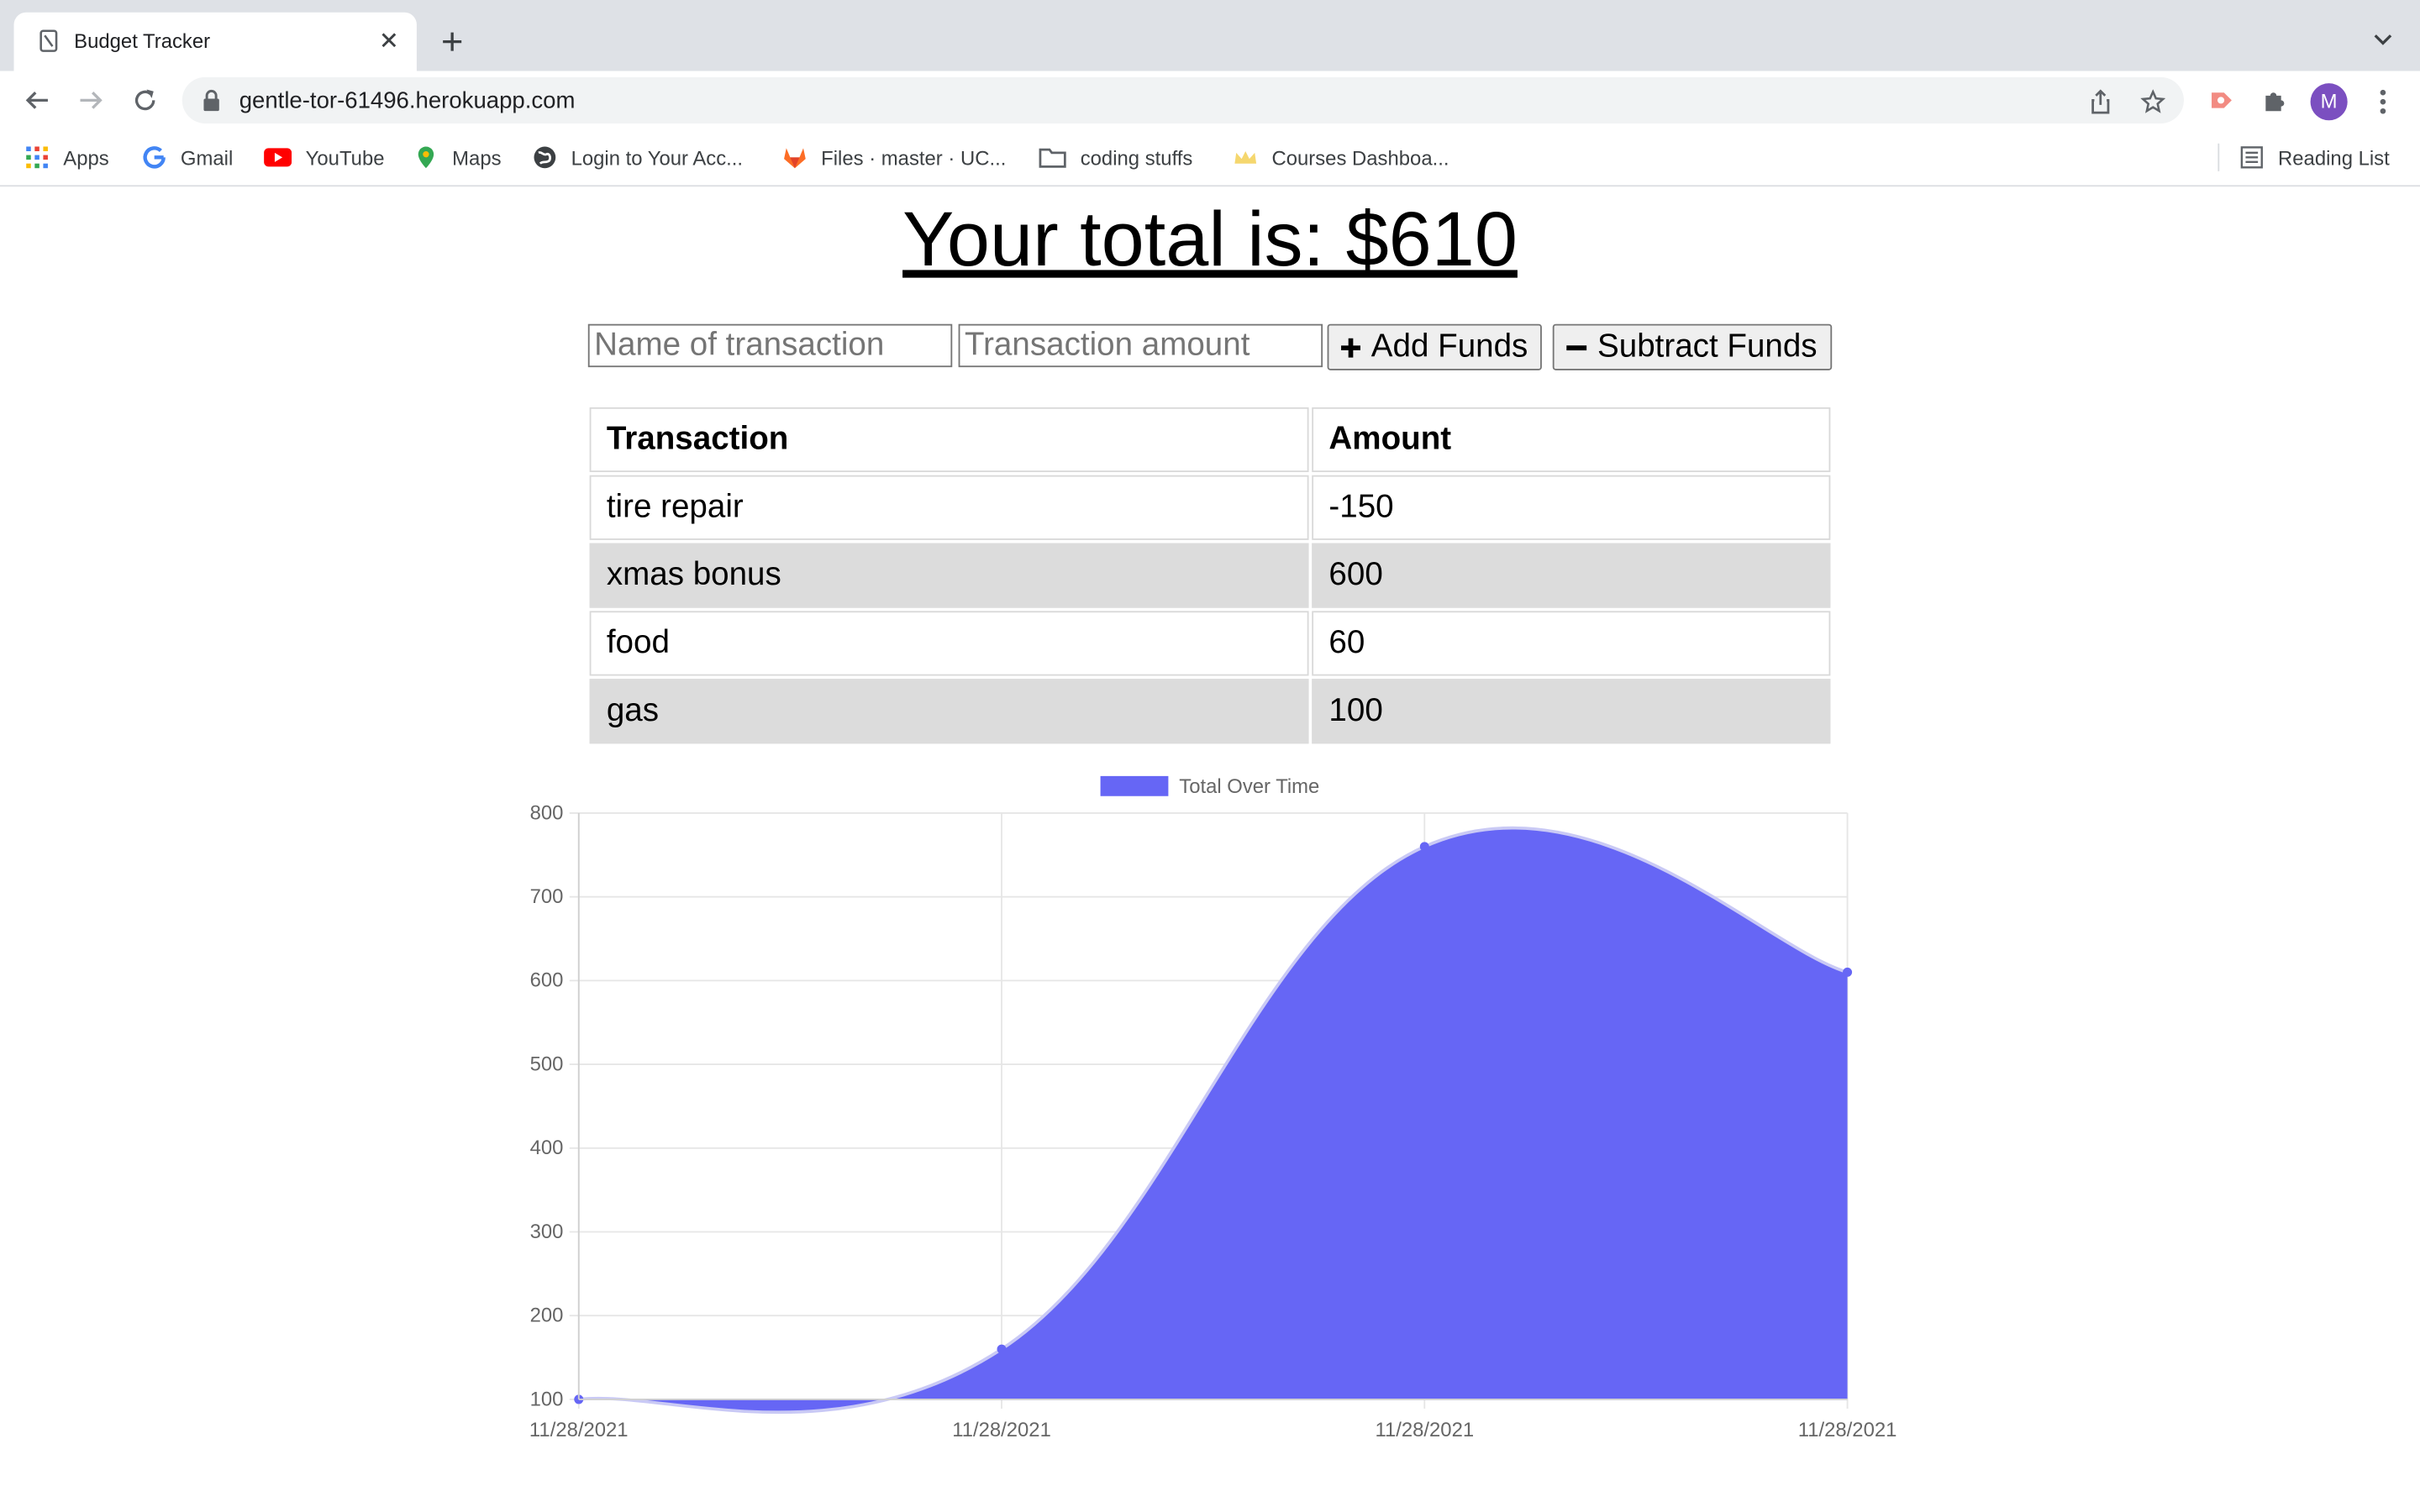 The height and width of the screenshot is (1512, 2420). I want to click on extensions-puzzle-icon, so click(2275, 100).